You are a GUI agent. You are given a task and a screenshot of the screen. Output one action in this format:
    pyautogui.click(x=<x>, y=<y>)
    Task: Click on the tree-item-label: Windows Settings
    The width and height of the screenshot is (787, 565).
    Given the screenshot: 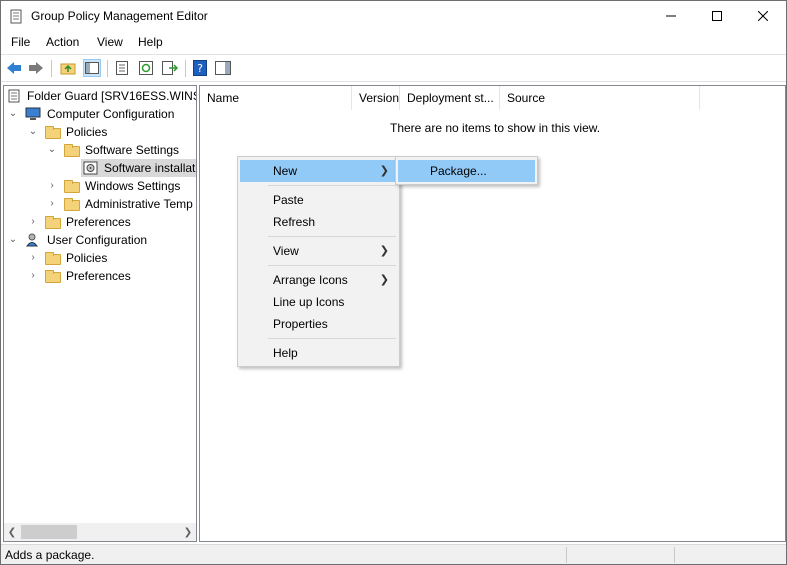 What is the action you would take?
    pyautogui.click(x=133, y=186)
    